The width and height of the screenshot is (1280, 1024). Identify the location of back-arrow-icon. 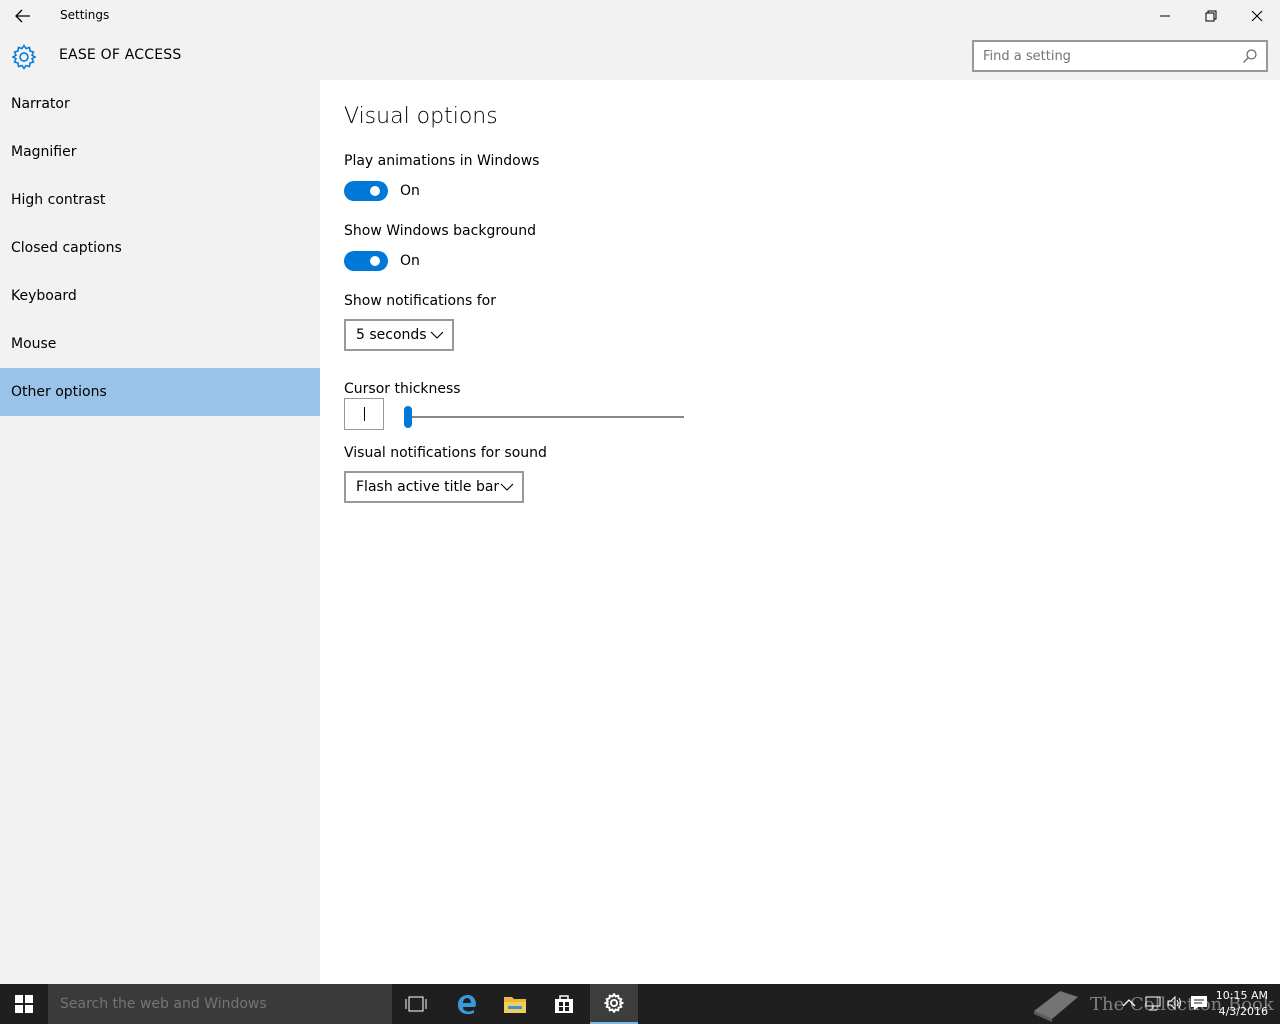
(22, 16).